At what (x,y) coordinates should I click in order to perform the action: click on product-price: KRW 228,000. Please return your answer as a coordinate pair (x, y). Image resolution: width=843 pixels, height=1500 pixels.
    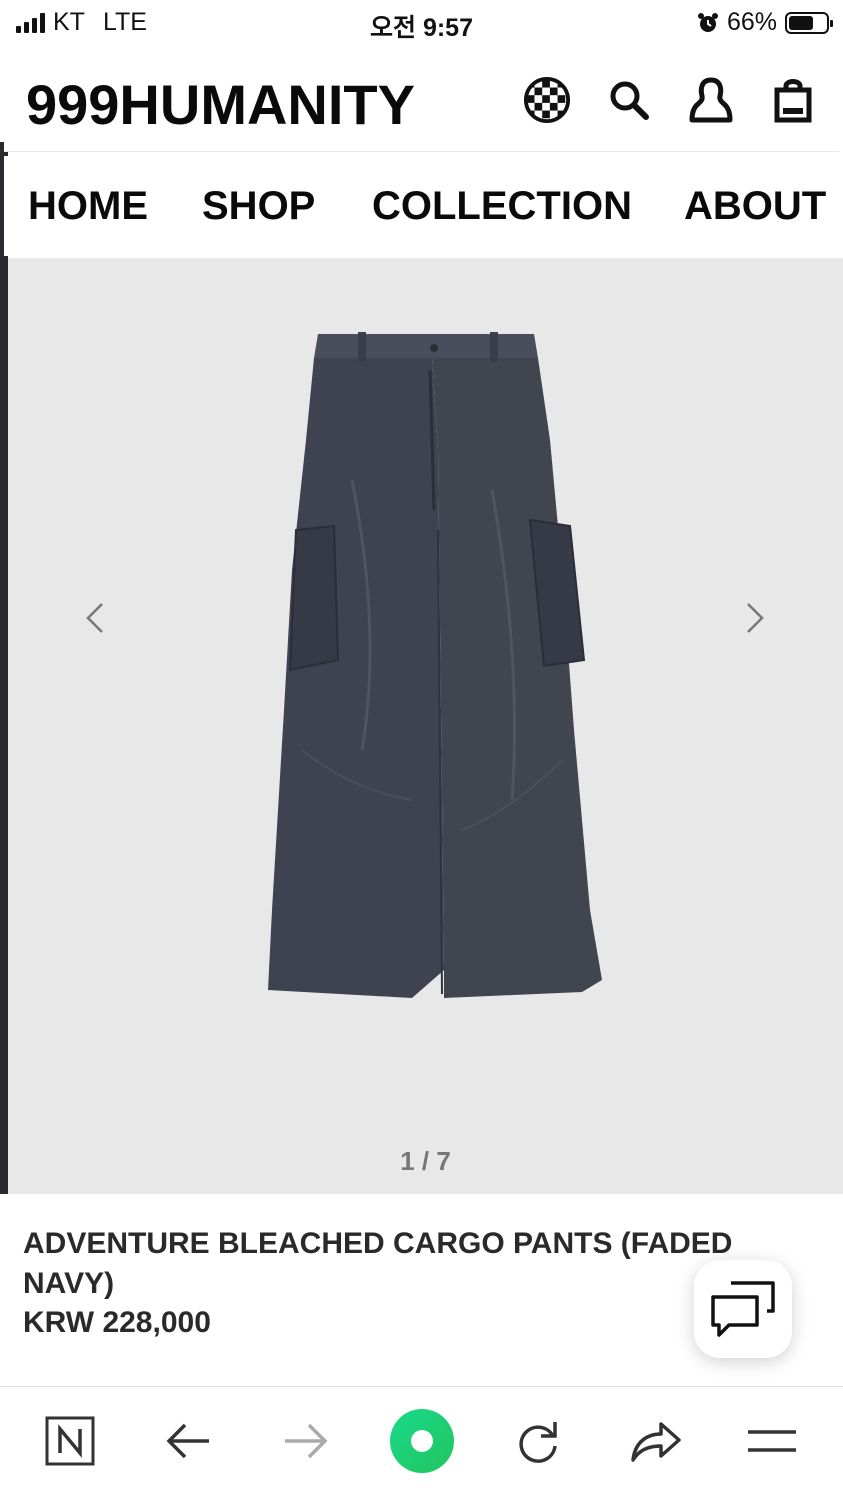
    Looking at the image, I should click on (117, 1322).